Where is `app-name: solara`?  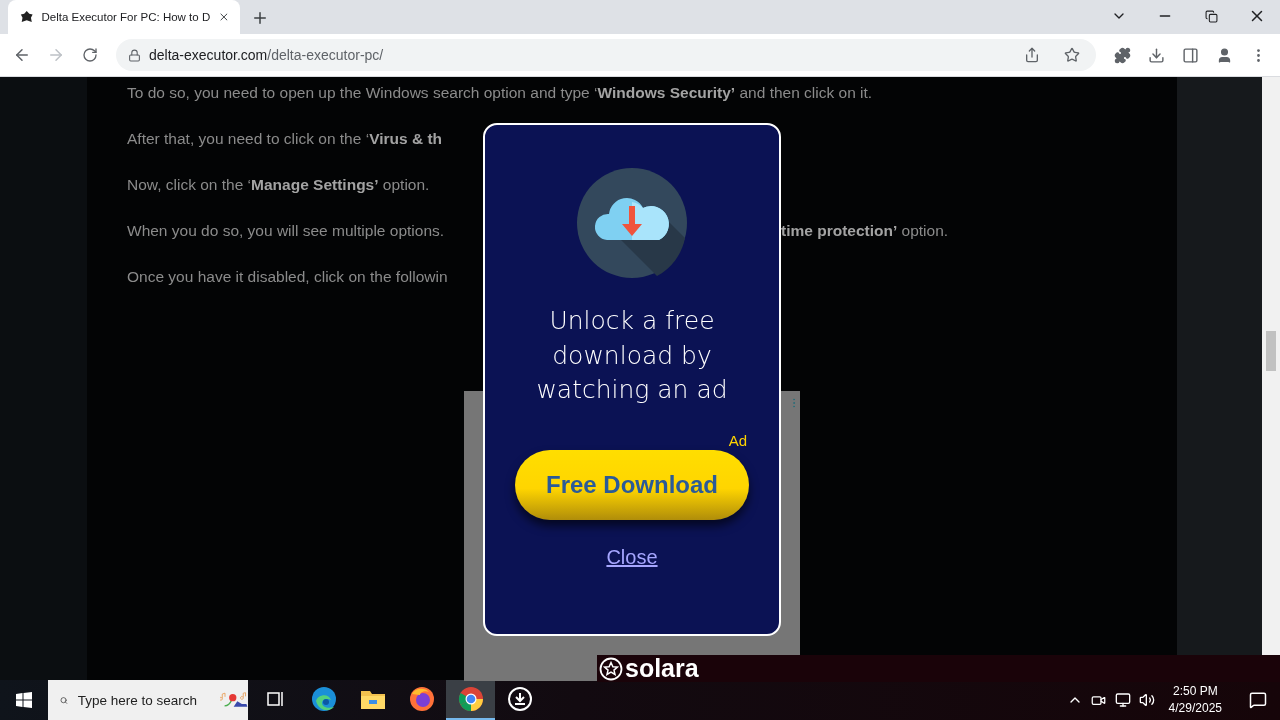 app-name: solara is located at coordinates (662, 668).